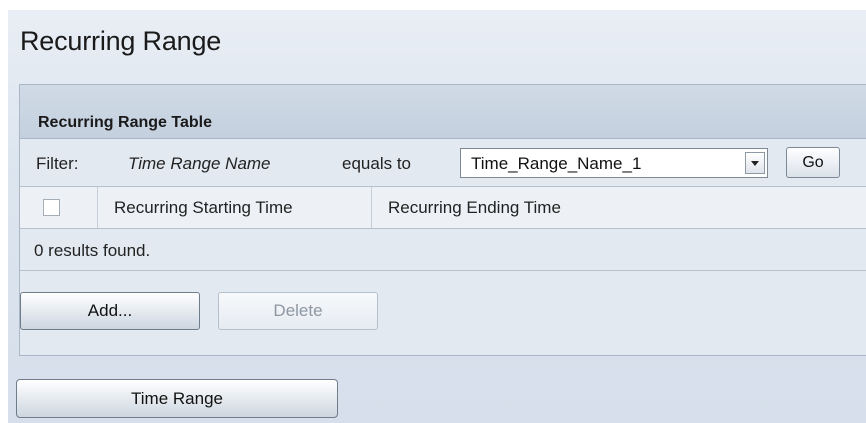  What do you see at coordinates (199, 163) in the screenshot?
I see `filter-field-name: Time Range Name` at bounding box center [199, 163].